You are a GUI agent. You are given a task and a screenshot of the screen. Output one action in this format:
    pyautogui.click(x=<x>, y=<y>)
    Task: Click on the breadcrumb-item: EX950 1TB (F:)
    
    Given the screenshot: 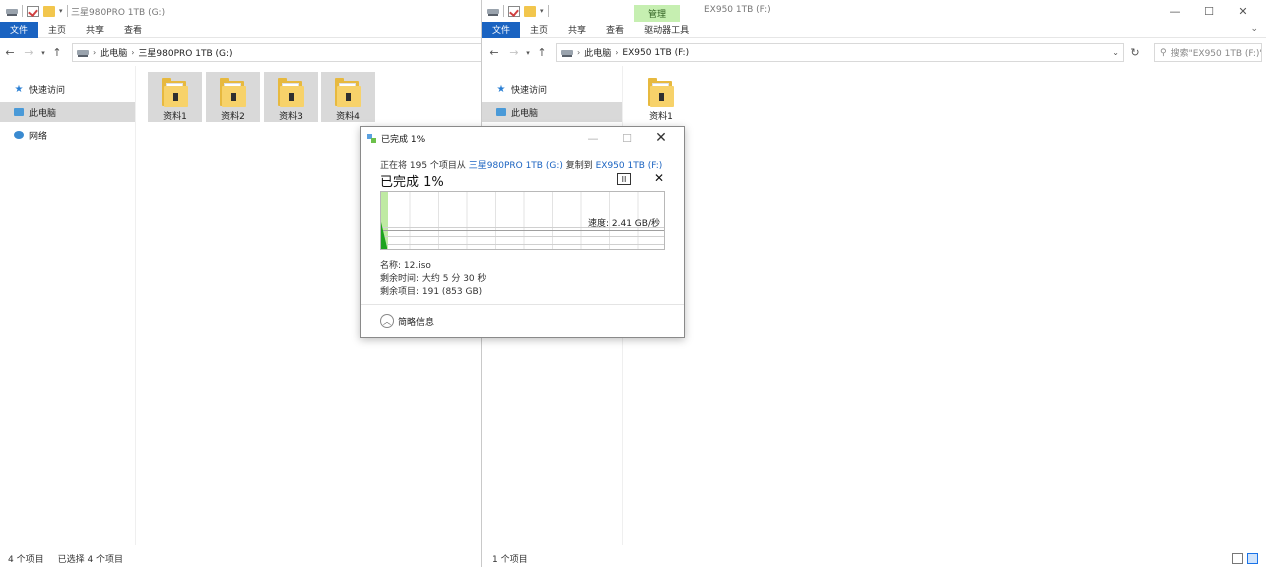 What is the action you would take?
    pyautogui.click(x=655, y=53)
    